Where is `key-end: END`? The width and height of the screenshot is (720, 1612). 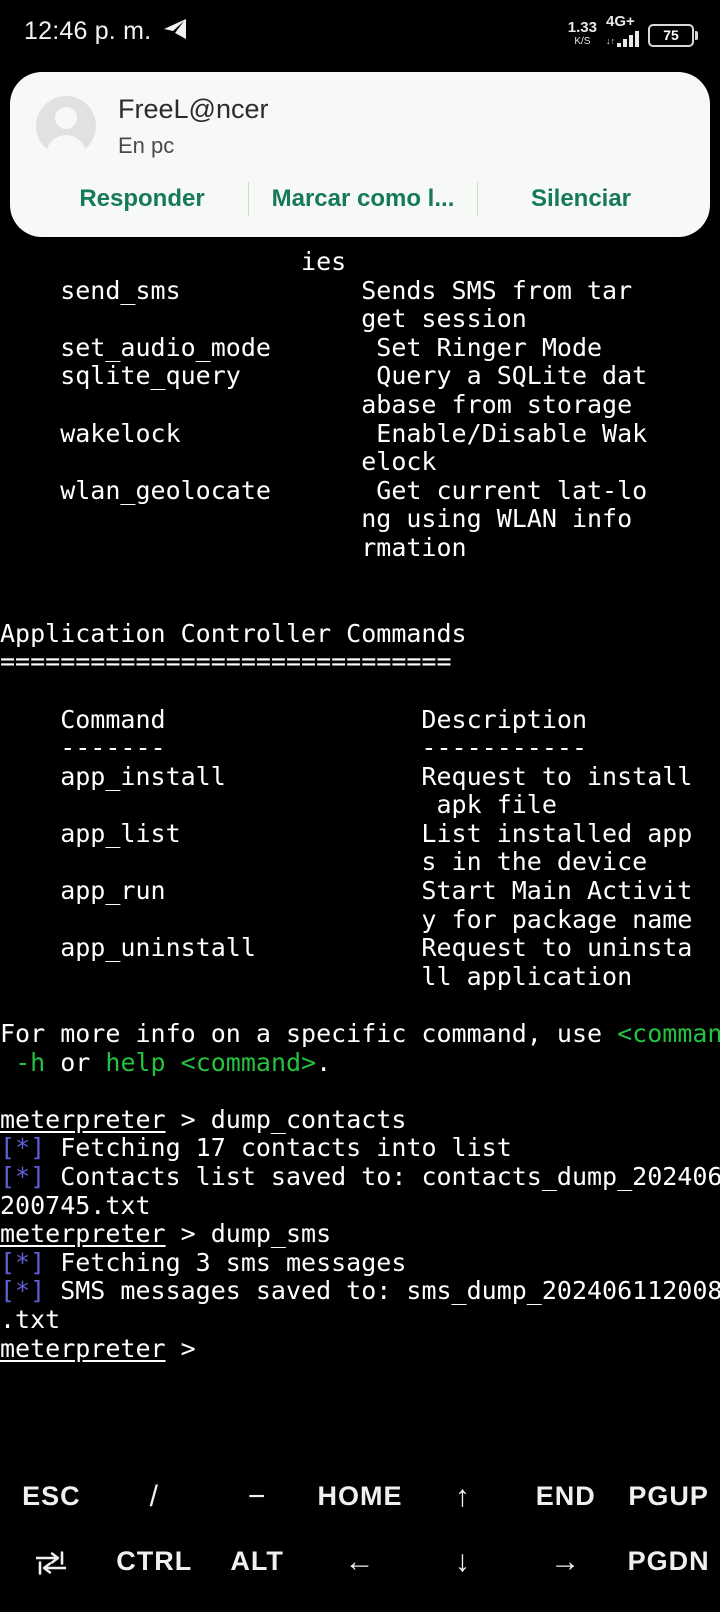 key-end: END is located at coordinates (565, 1496).